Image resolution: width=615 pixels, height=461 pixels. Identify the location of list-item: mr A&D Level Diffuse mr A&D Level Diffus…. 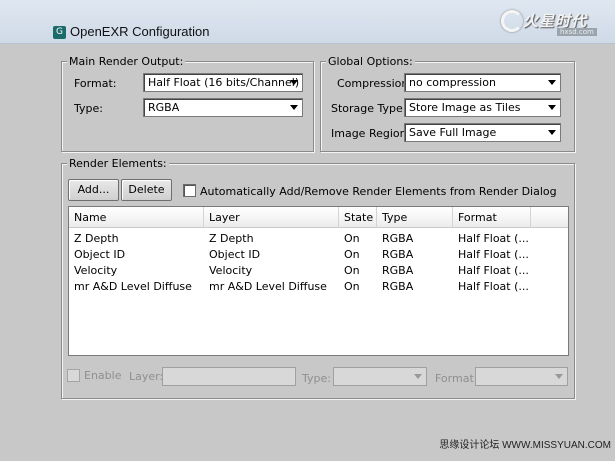
(318, 287).